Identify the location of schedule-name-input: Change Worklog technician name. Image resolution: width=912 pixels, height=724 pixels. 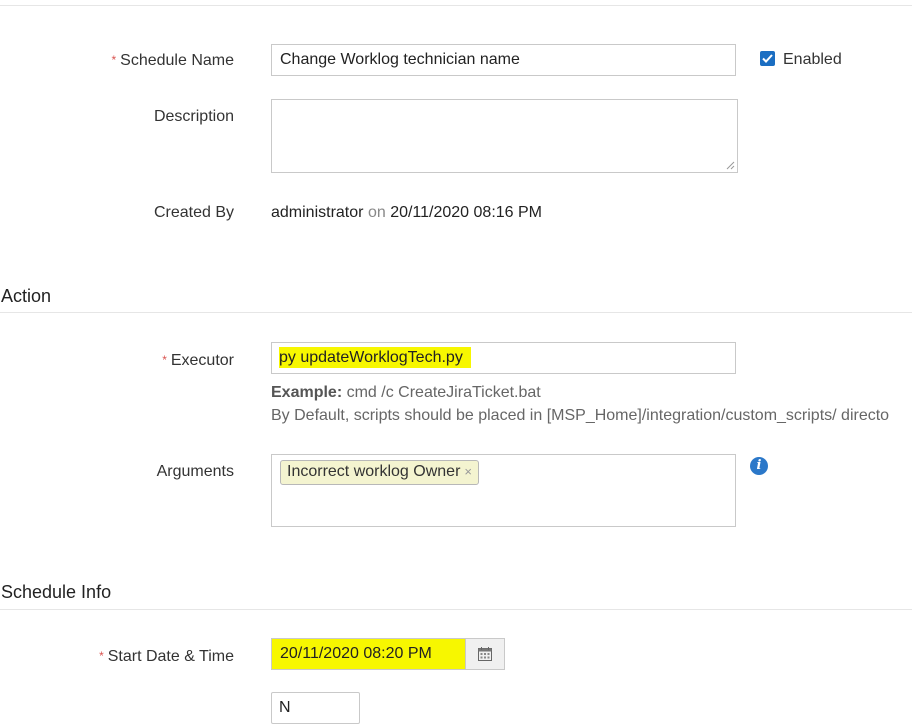
(503, 60).